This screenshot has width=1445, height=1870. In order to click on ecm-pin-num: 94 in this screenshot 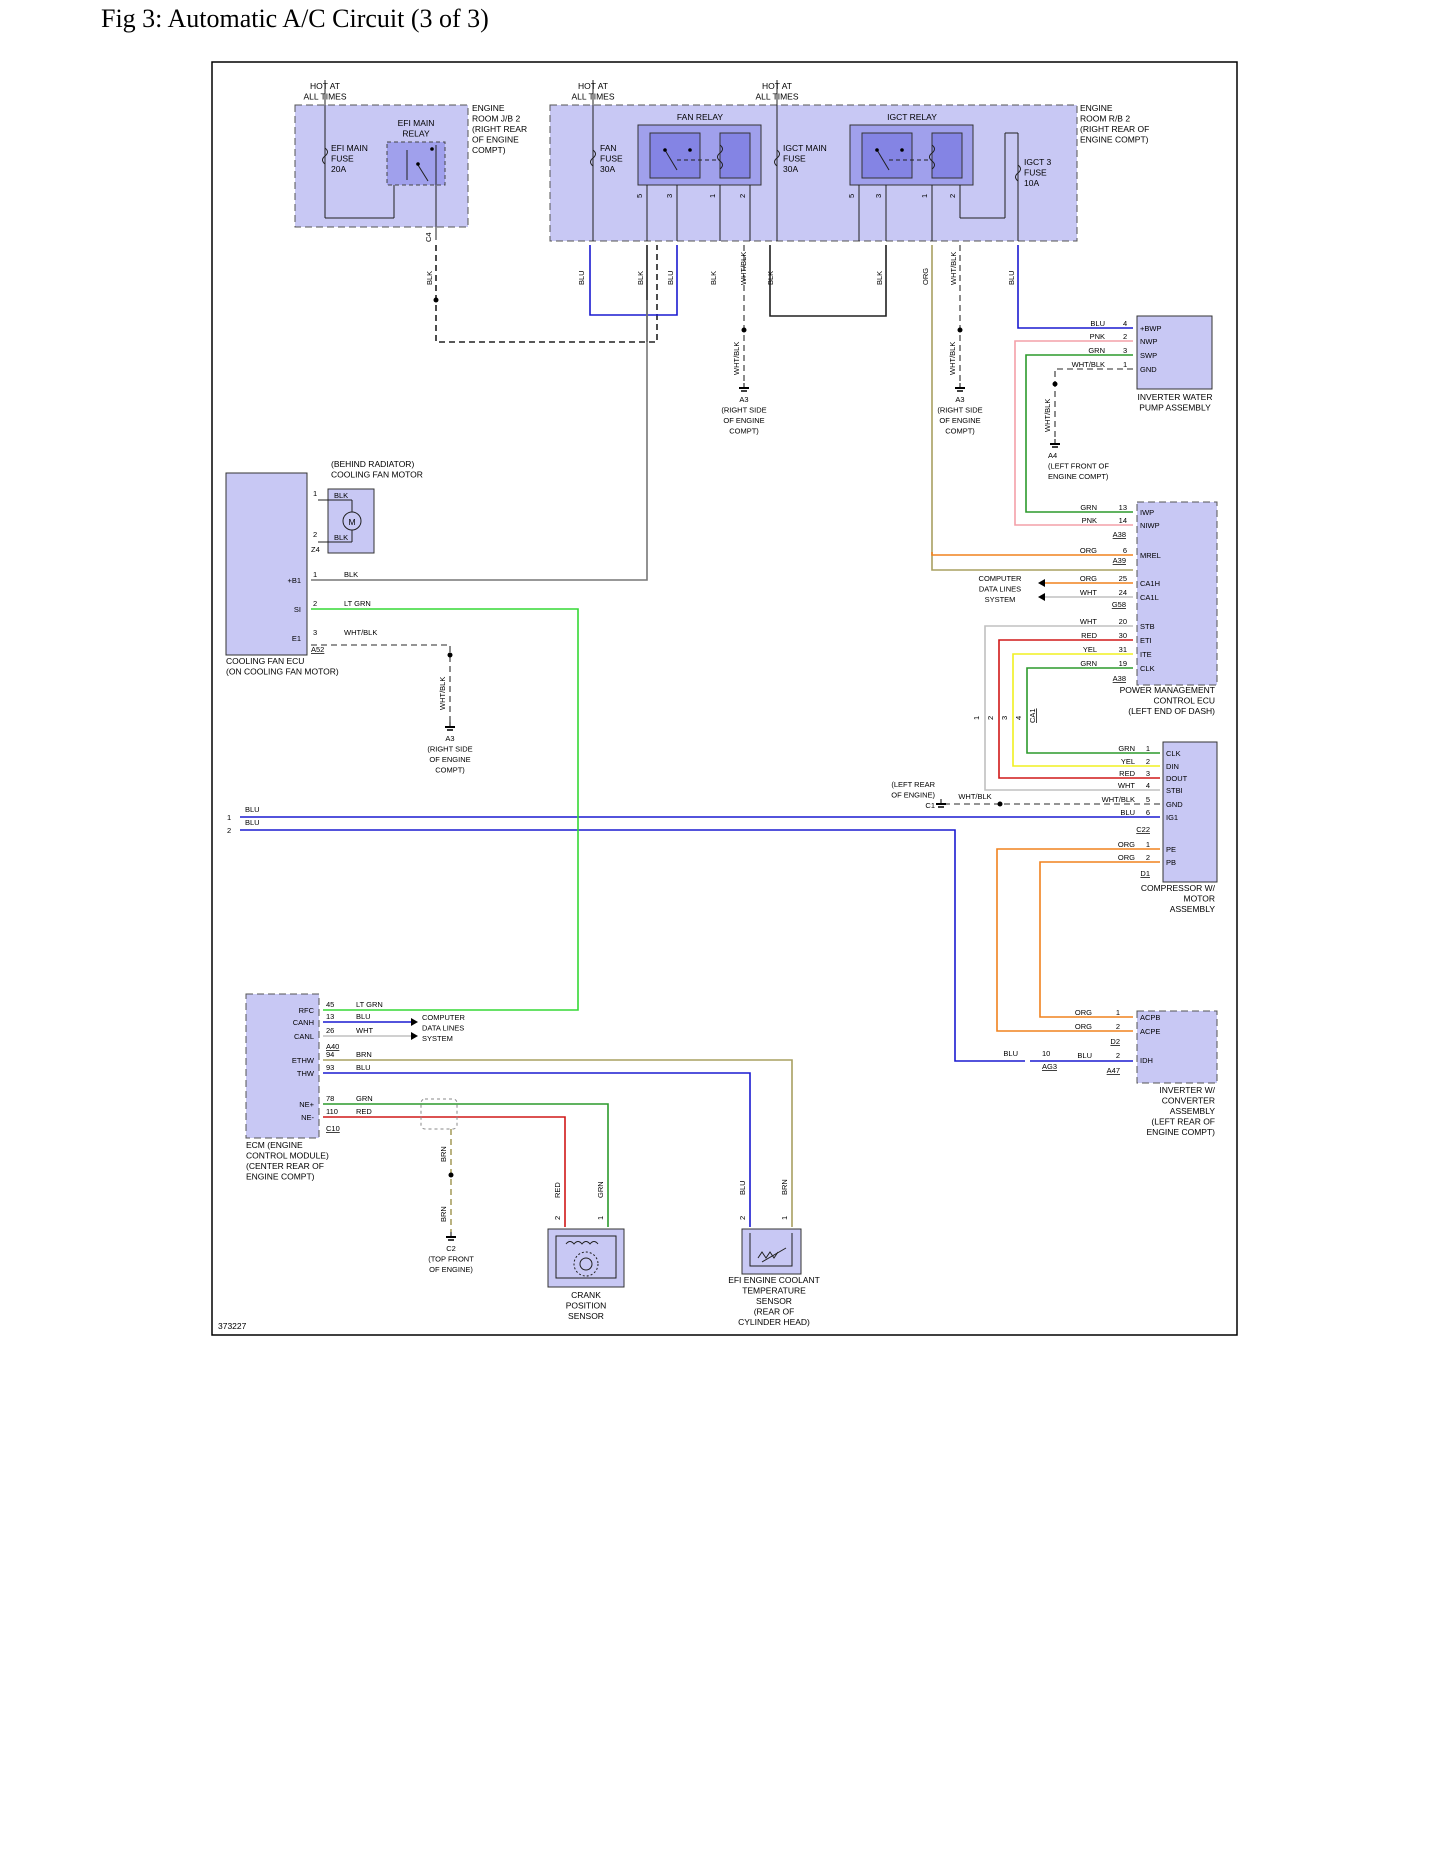, I will do `click(330, 1054)`.